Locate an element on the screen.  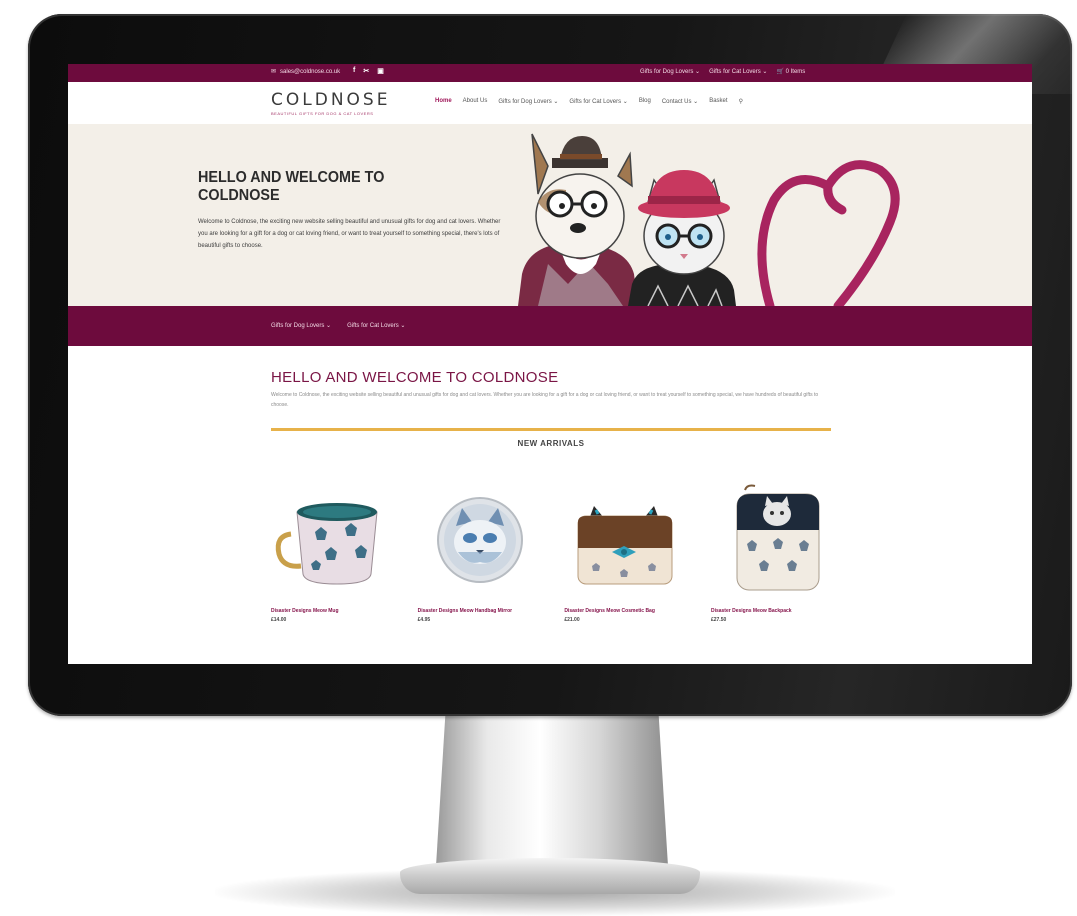
new-arrivals-heading: NEW ARRIVALS is located at coordinates (551, 443).